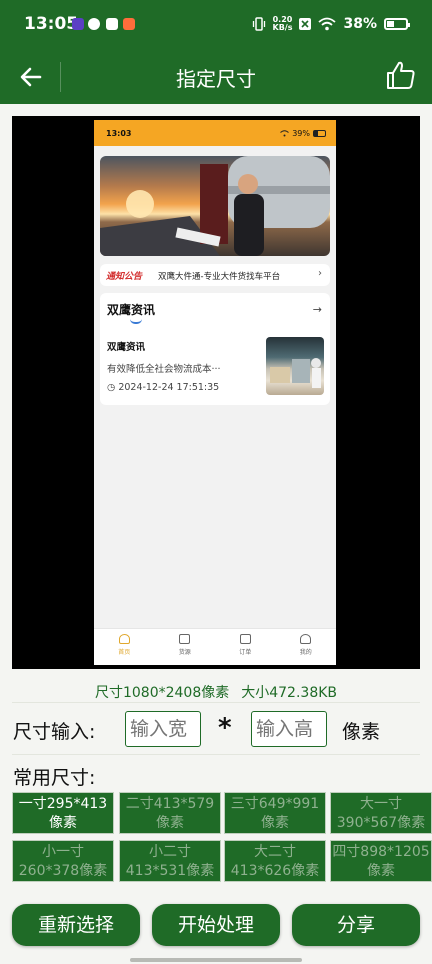 This screenshot has width=432, height=964. I want to click on arrow-right-icon: →, so click(317, 309).